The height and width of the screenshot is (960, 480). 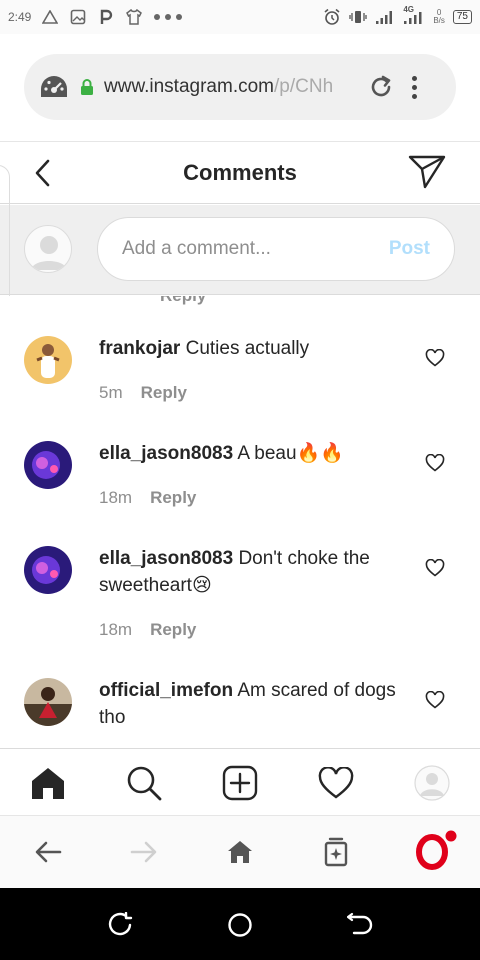 What do you see at coordinates (49, 253) in the screenshot?
I see `default-avatar-icon` at bounding box center [49, 253].